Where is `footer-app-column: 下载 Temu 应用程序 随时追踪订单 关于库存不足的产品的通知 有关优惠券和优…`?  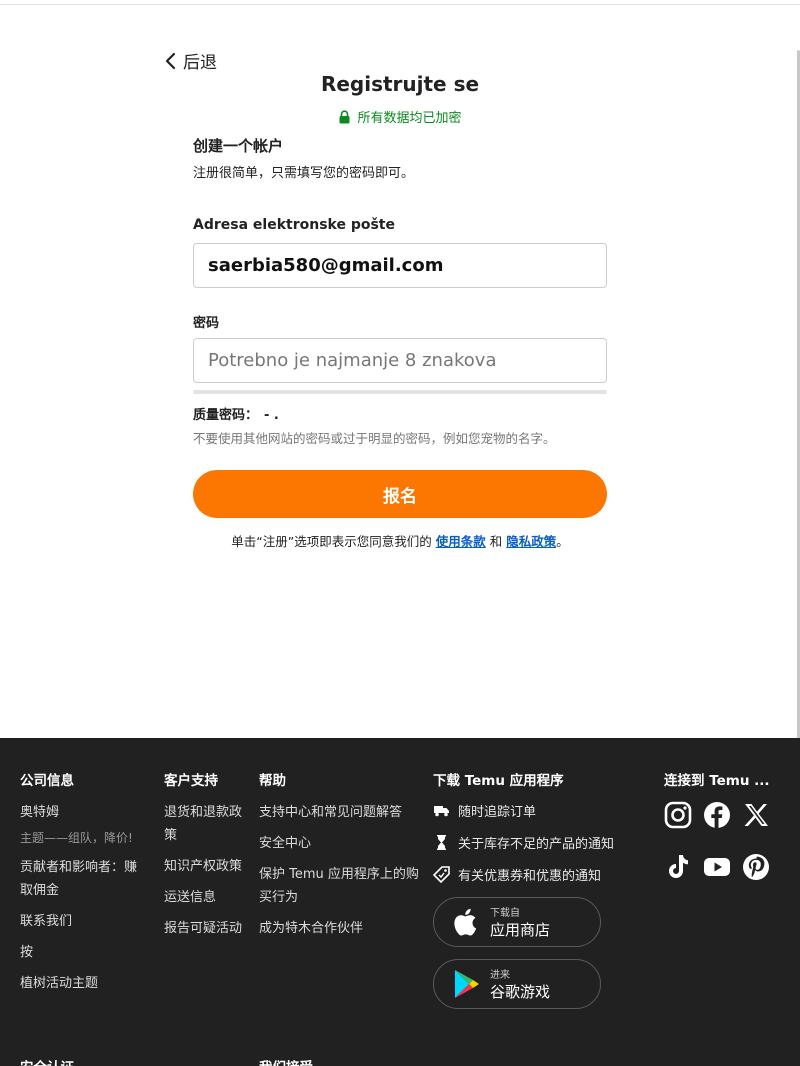
footer-app-column: 下载 Temu 应用程序 随时追踪订单 关于库存不足的产品的通知 有关优惠券和优… is located at coordinates (533, 889).